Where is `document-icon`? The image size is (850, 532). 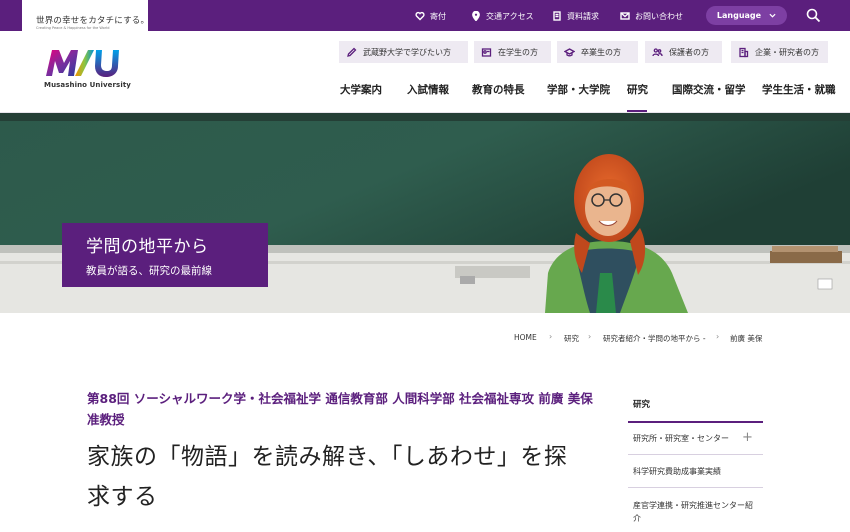
document-icon is located at coordinates (557, 16).